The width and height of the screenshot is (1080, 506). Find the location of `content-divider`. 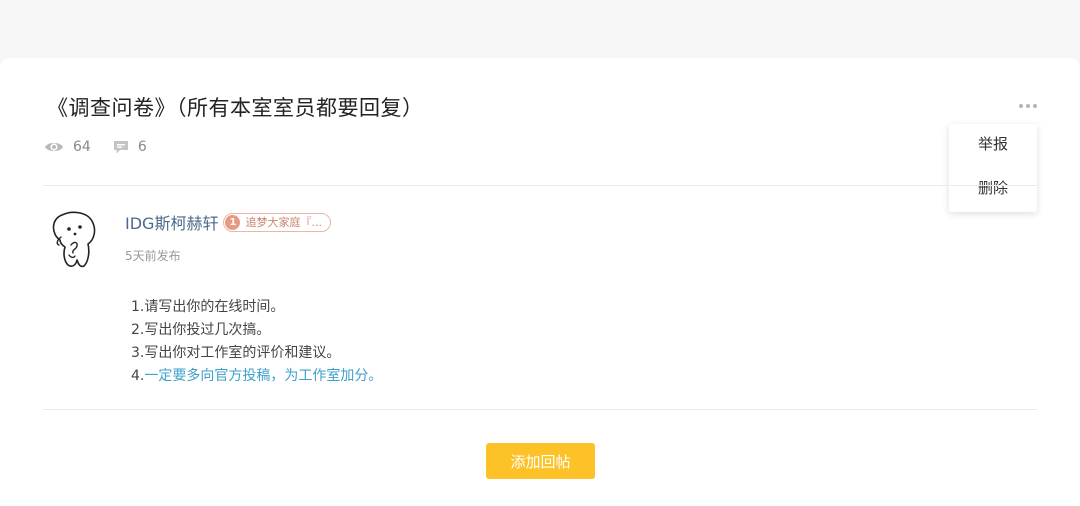

content-divider is located at coordinates (540, 409).